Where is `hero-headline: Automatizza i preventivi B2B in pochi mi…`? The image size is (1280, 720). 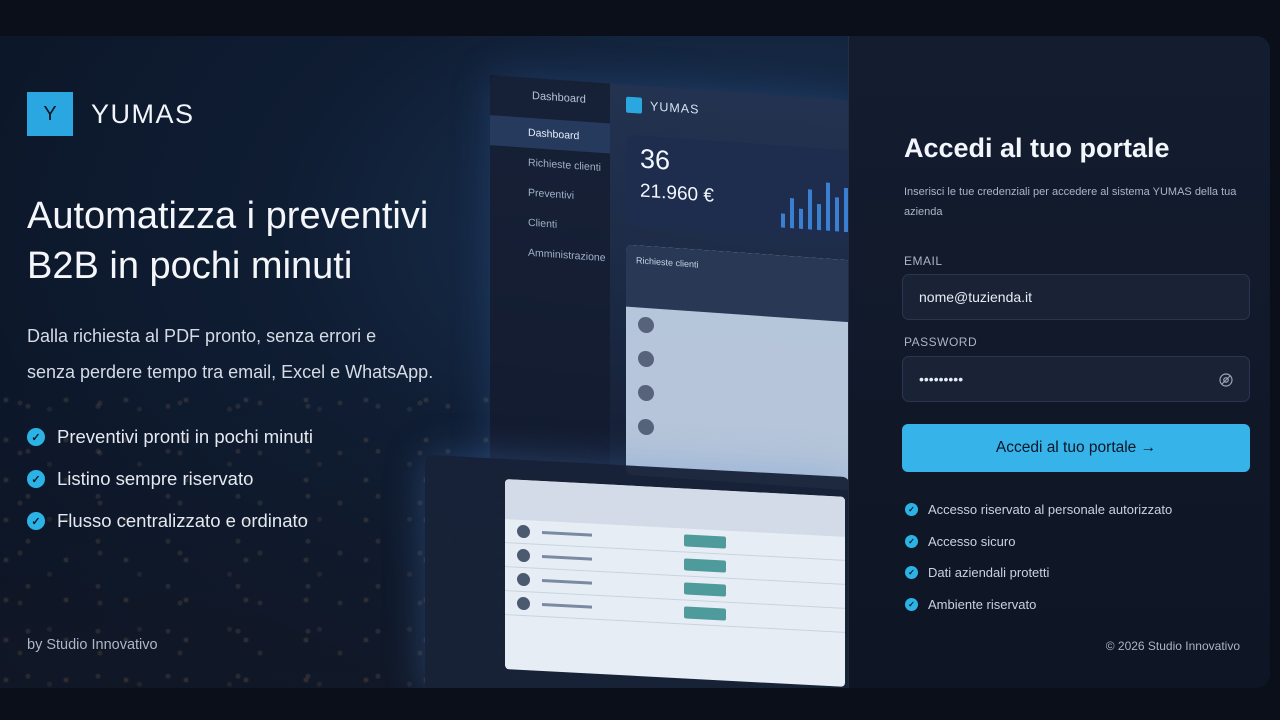 hero-headline: Automatizza i preventivi B2B in pochi mi… is located at coordinates (277, 241).